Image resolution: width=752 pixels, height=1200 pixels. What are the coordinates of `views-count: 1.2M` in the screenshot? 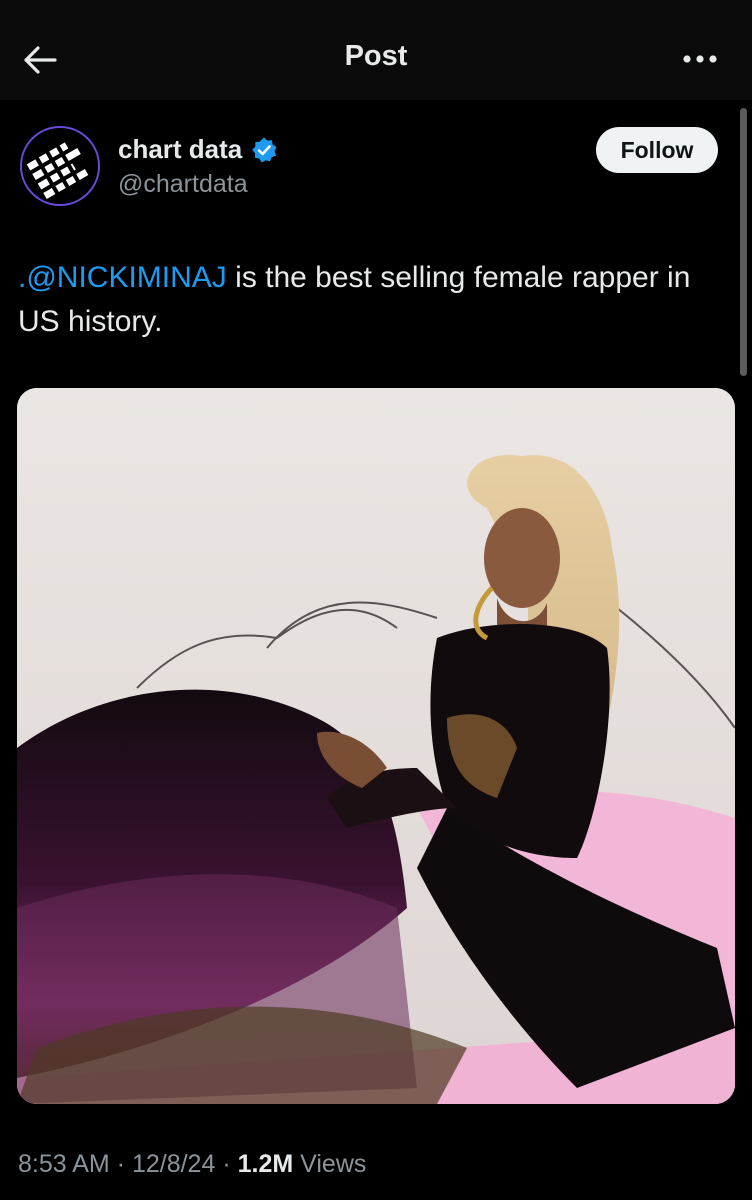 It's located at (266, 1164).